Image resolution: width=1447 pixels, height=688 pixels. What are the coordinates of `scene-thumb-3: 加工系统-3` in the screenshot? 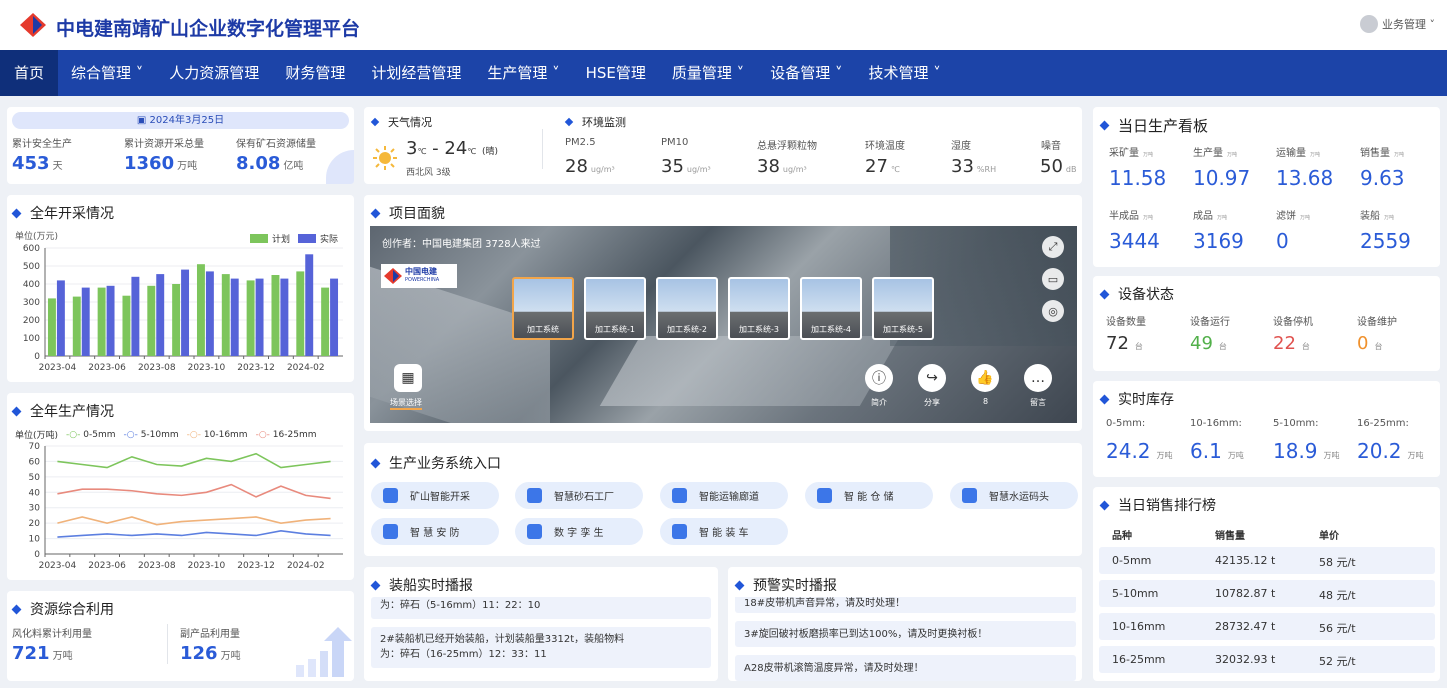 It's located at (759, 308).